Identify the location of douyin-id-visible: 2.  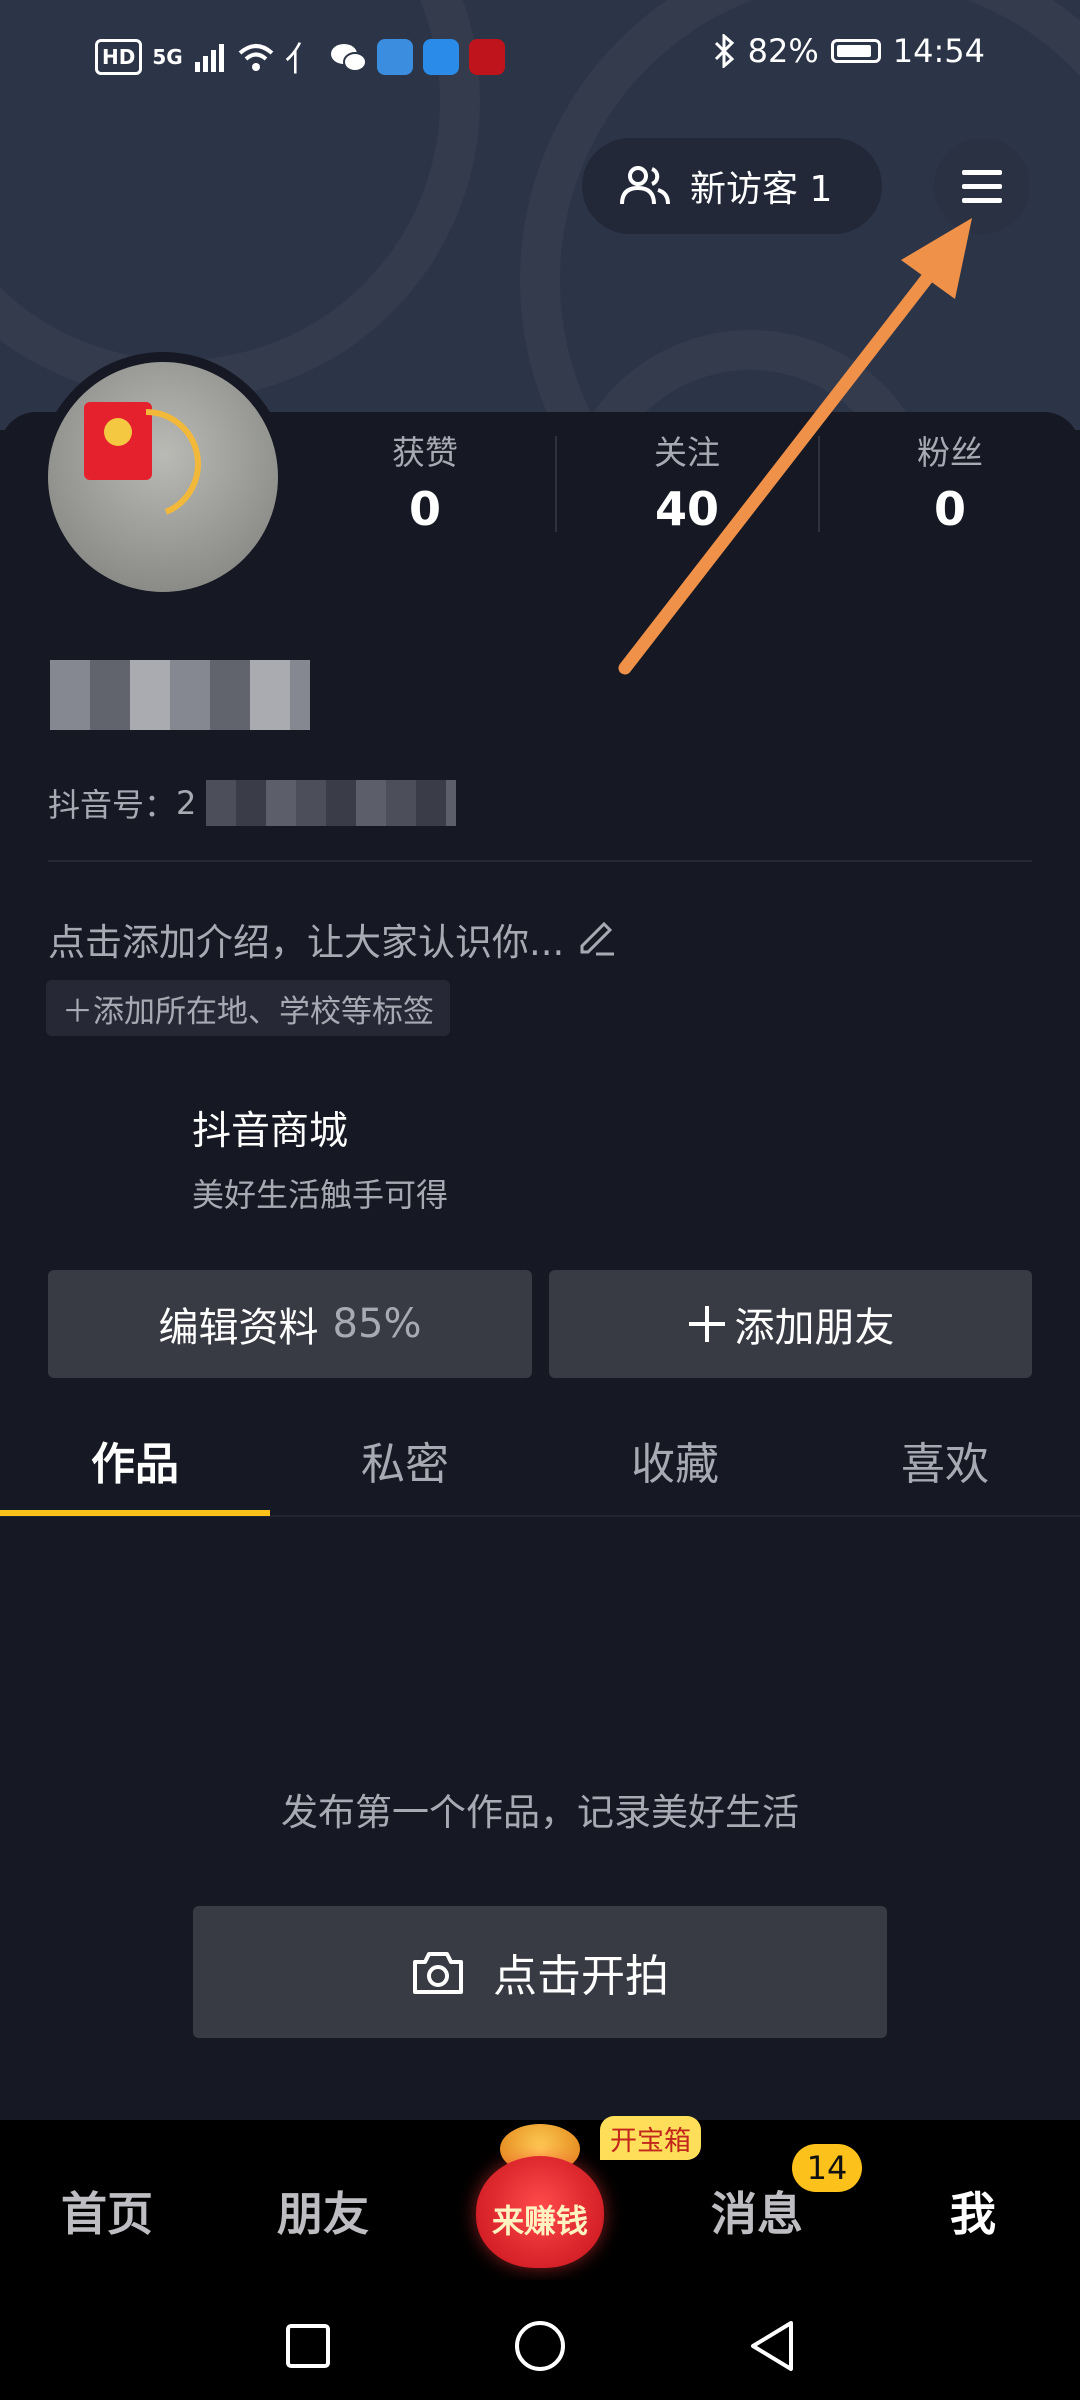
(186, 803).